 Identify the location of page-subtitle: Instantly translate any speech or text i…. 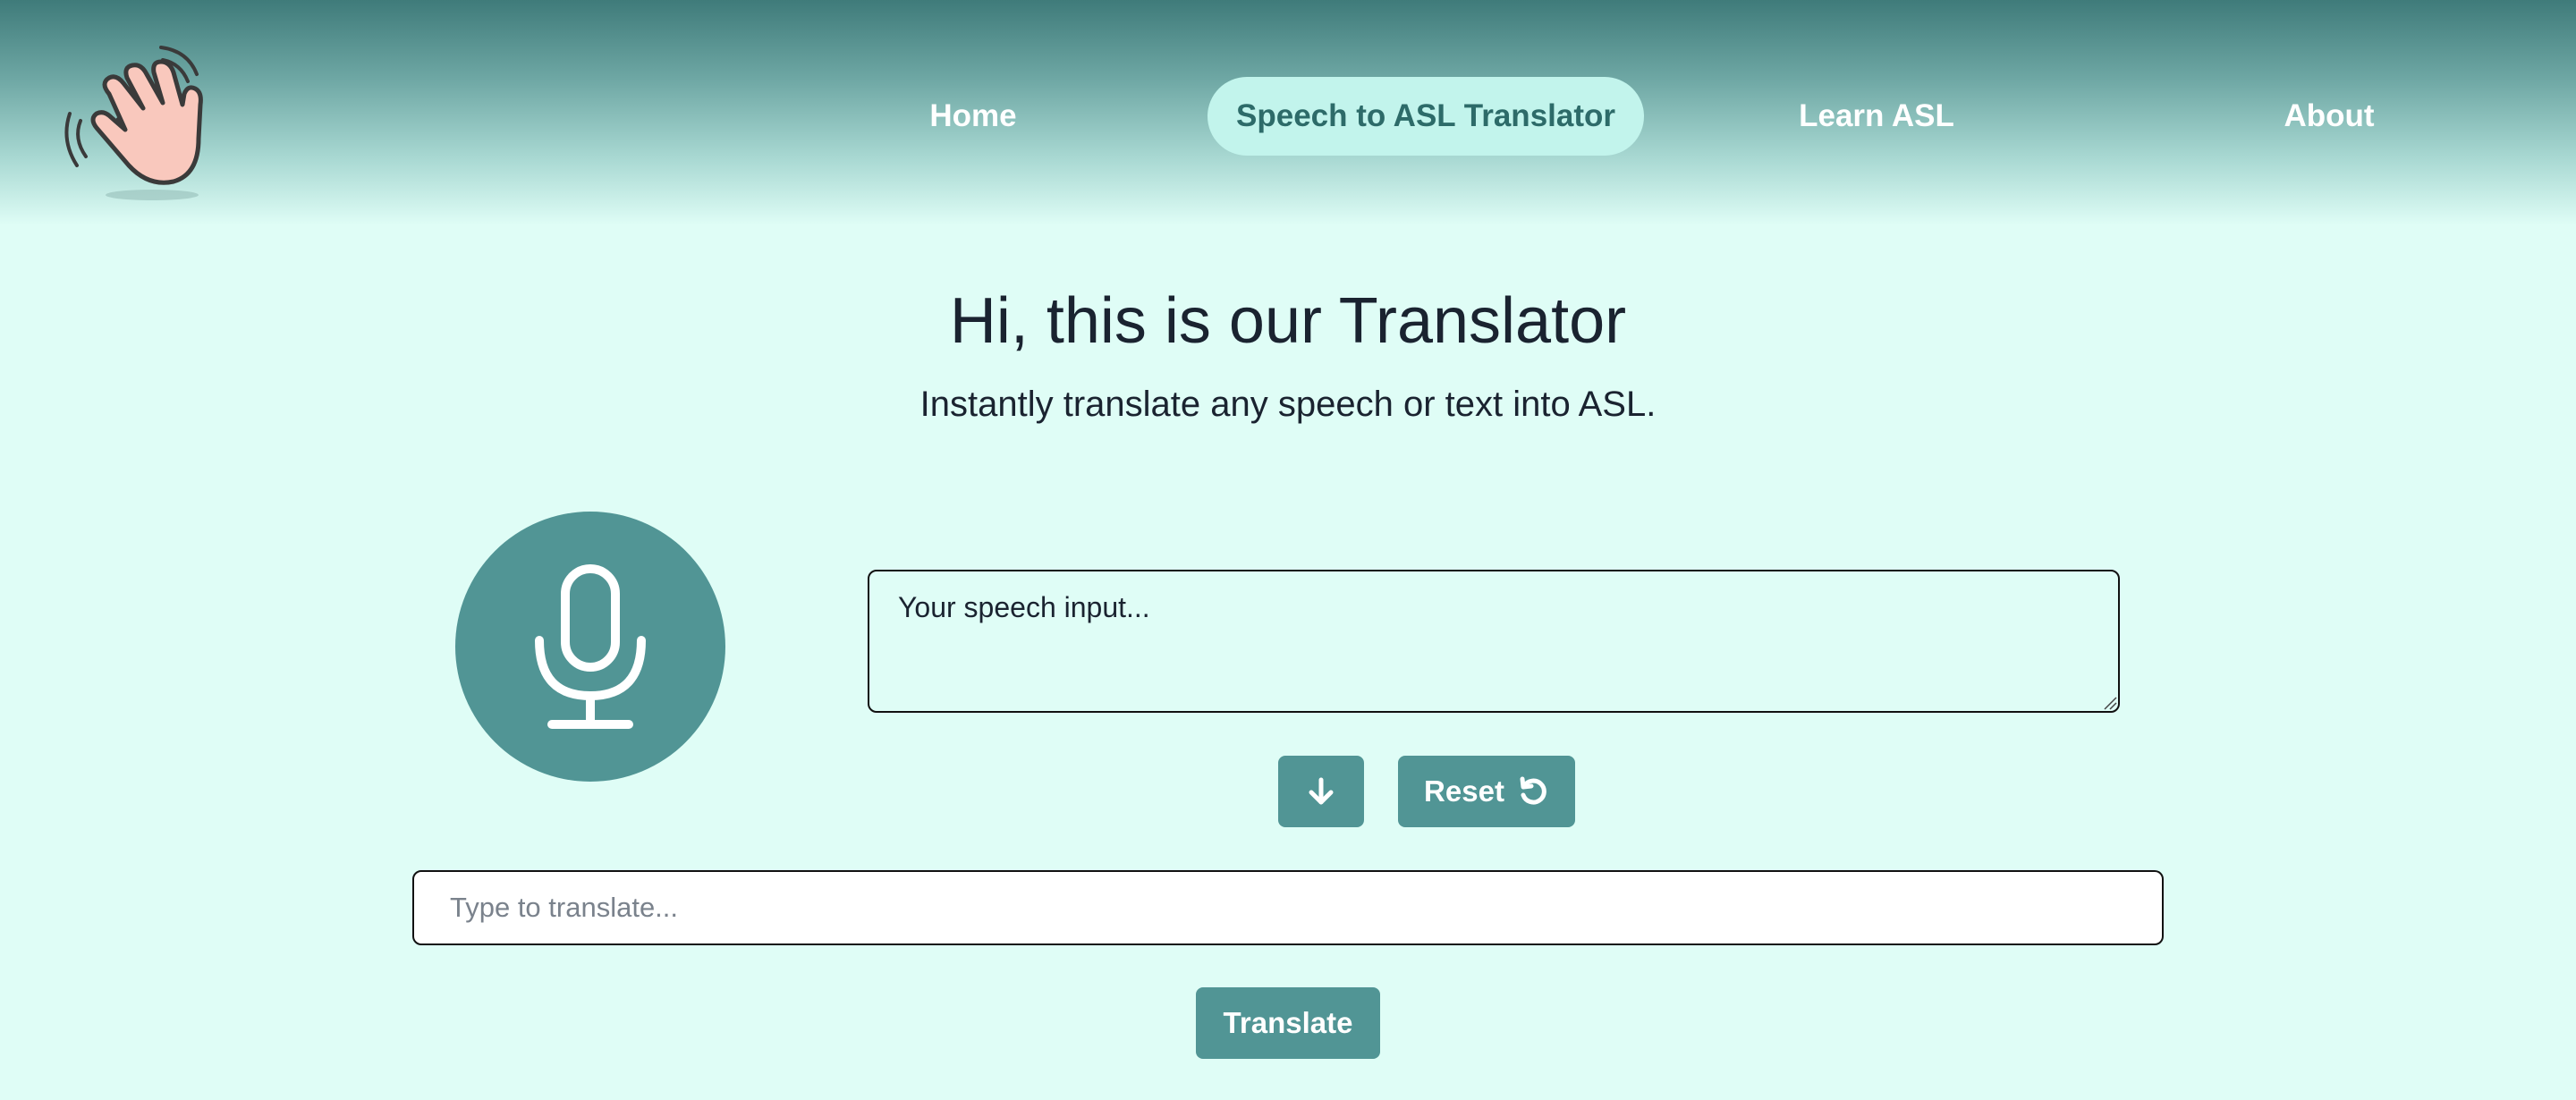
(1288, 404).